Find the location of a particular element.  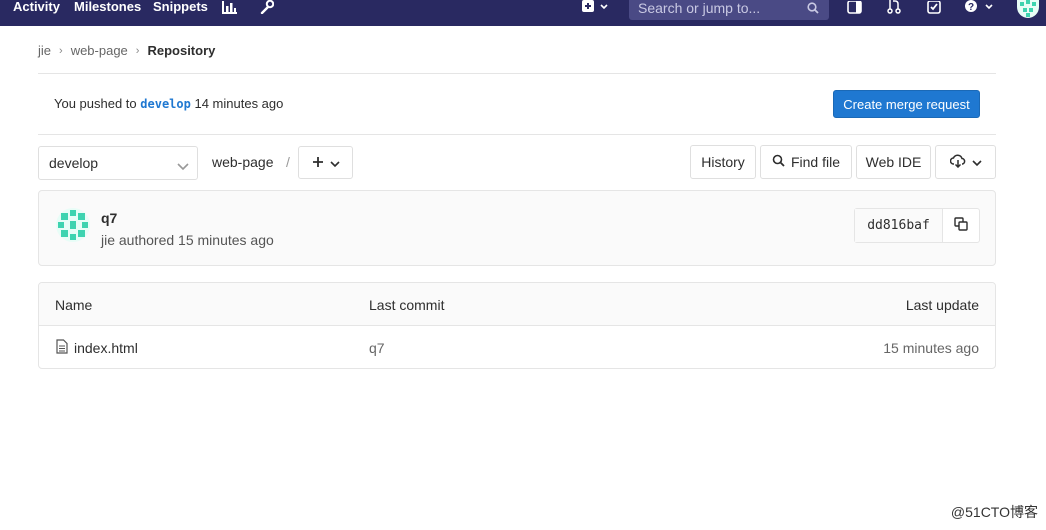

commit-author-meta: jie authored 15 minutes ago is located at coordinates (187, 240).